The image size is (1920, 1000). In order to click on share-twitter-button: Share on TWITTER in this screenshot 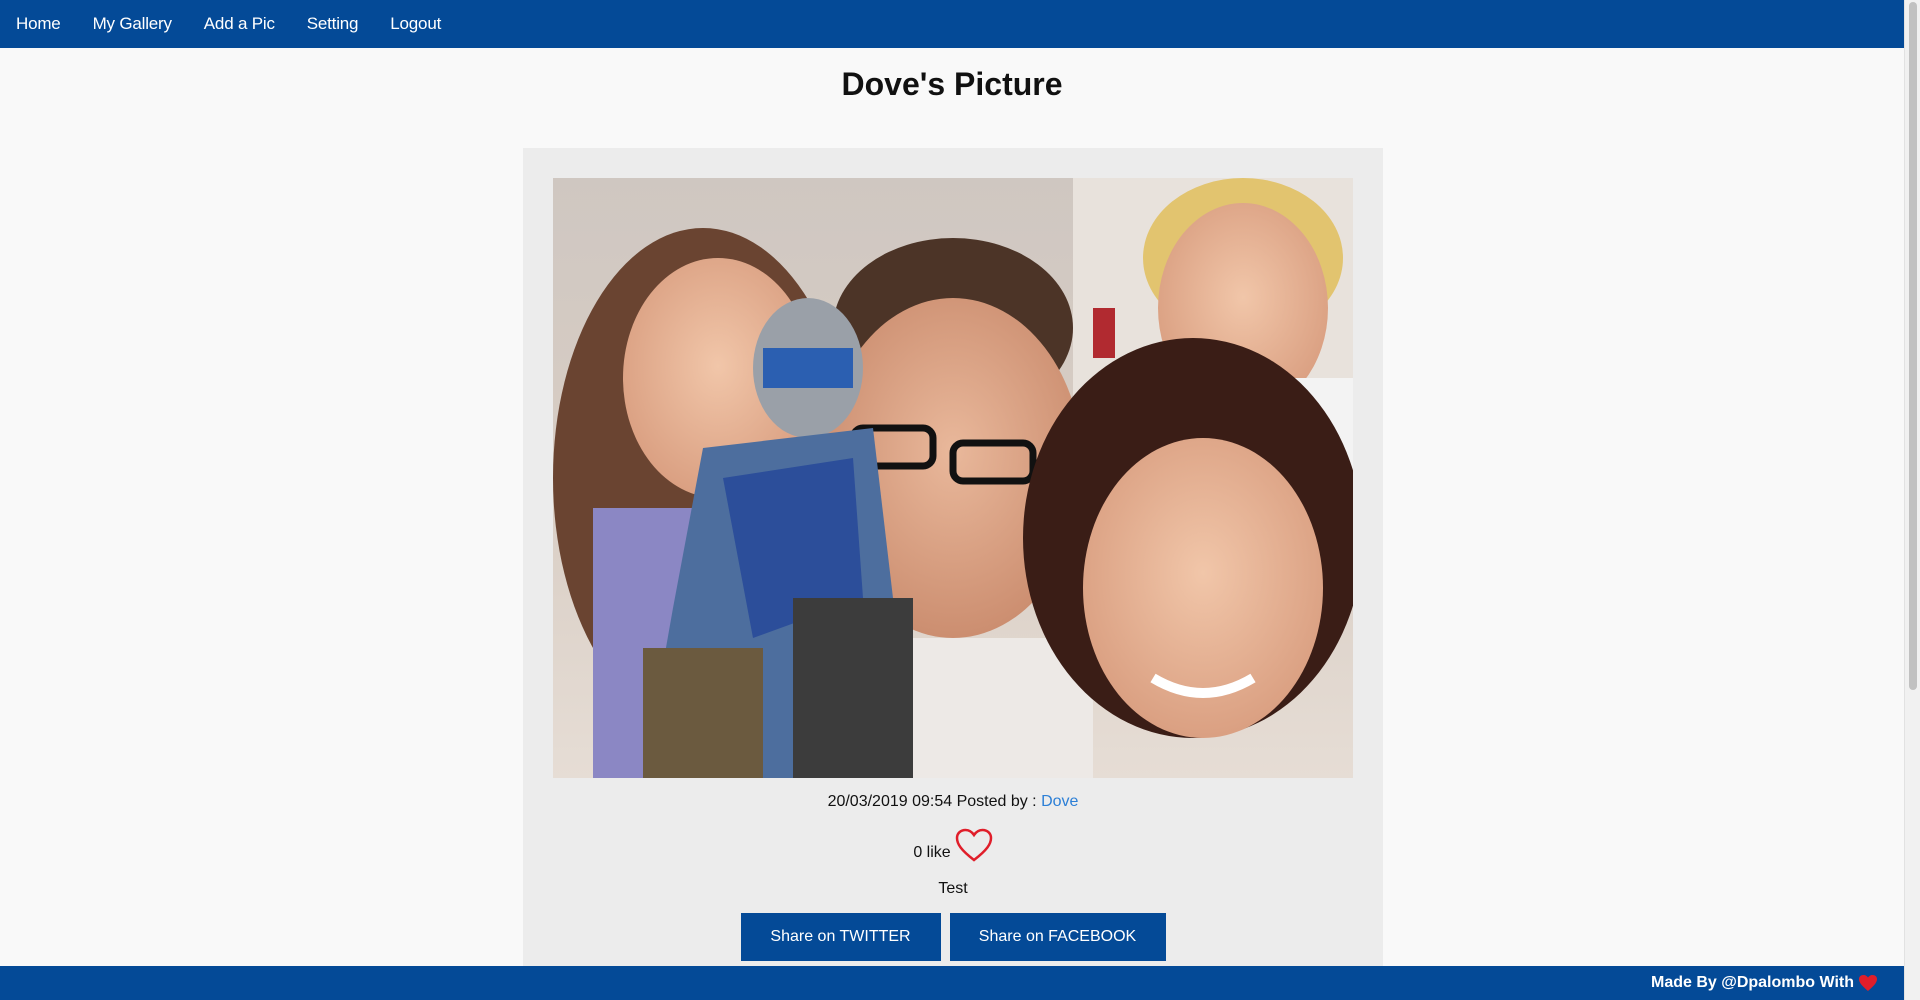, I will do `click(840, 937)`.